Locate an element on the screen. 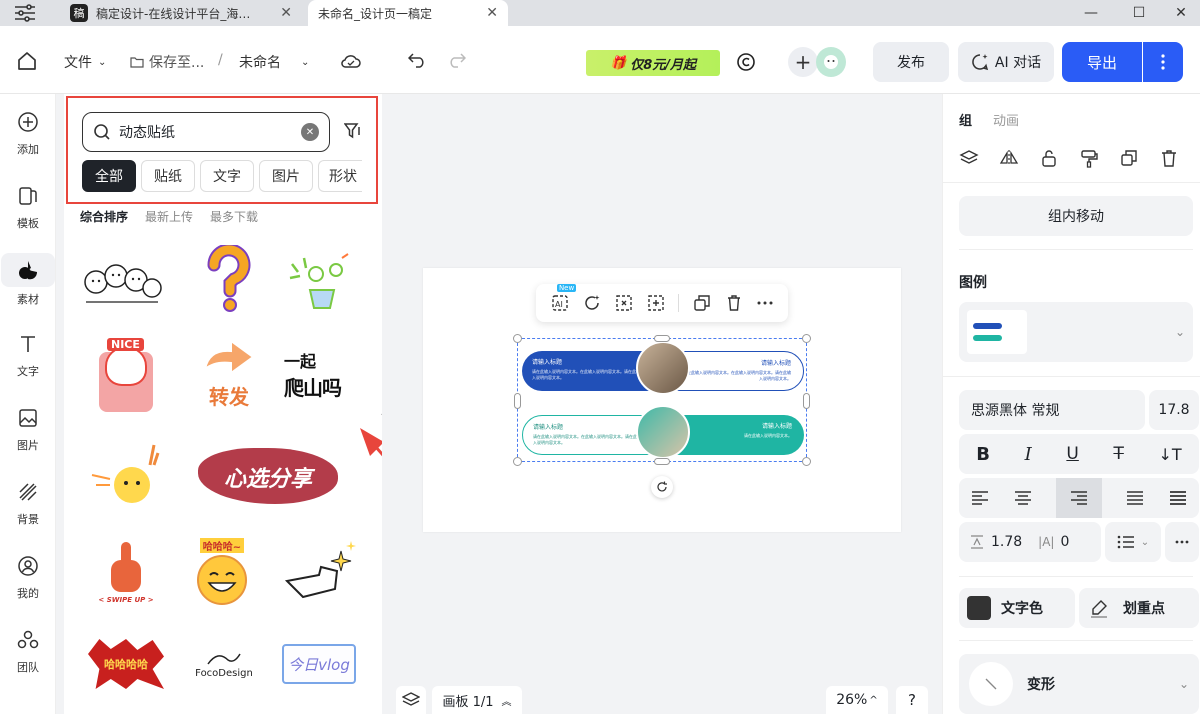 This screenshot has width=1200, height=714. sticker-climb: 一起 爬山吗 is located at coordinates (316, 374).